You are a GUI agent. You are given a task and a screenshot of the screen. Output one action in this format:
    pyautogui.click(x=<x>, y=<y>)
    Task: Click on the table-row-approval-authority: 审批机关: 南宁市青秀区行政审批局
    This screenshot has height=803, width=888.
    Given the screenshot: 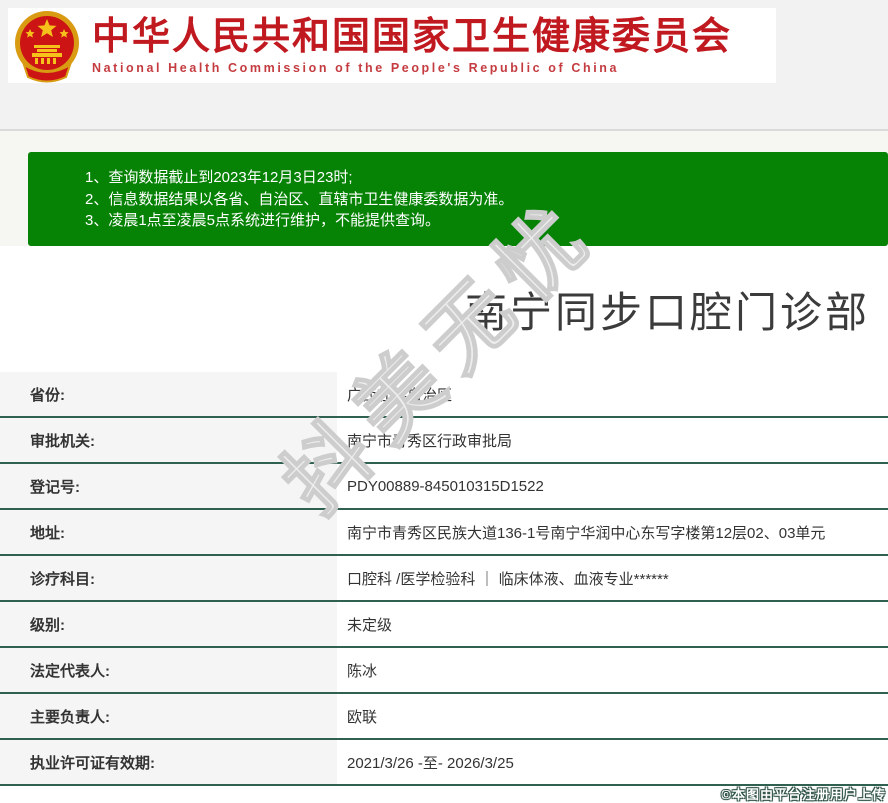 What is the action you would take?
    pyautogui.click(x=444, y=441)
    